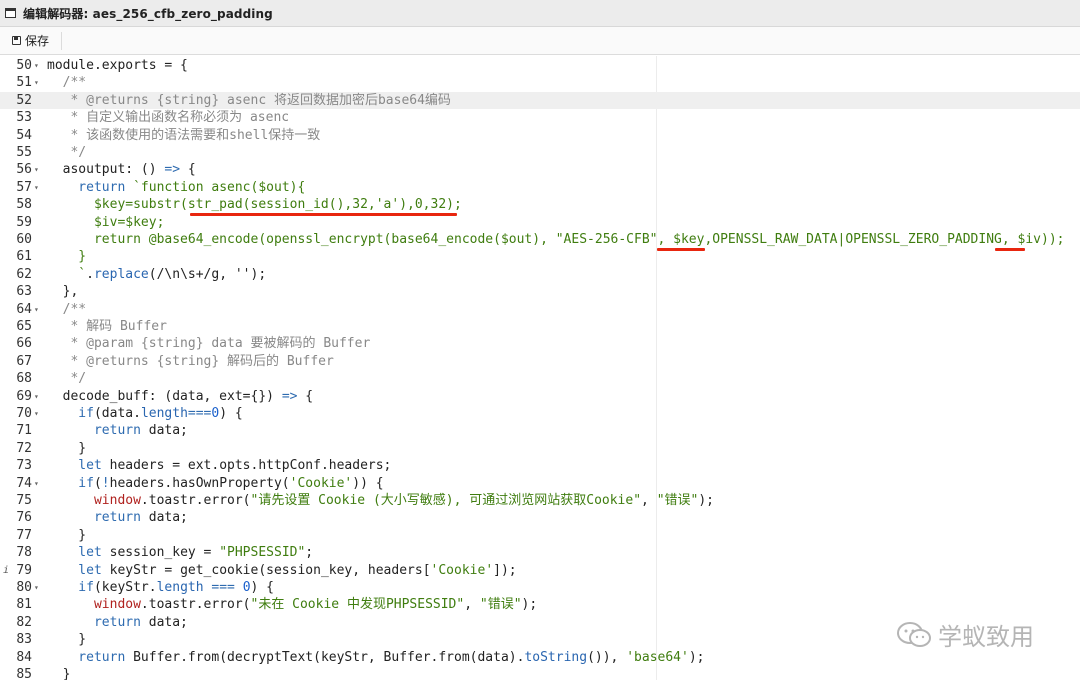 The height and width of the screenshot is (680, 1080). I want to click on code-line: 51 ▾ /**, so click(540, 82).